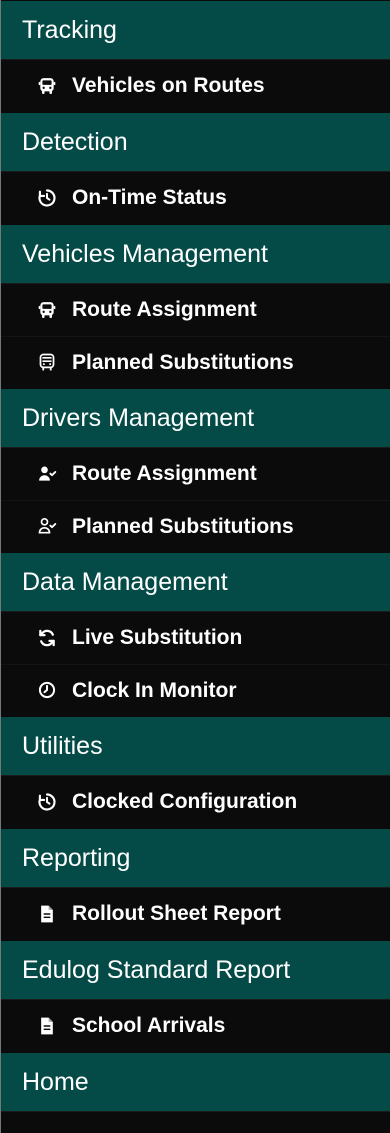  I want to click on section-title: Reporting, so click(76, 857).